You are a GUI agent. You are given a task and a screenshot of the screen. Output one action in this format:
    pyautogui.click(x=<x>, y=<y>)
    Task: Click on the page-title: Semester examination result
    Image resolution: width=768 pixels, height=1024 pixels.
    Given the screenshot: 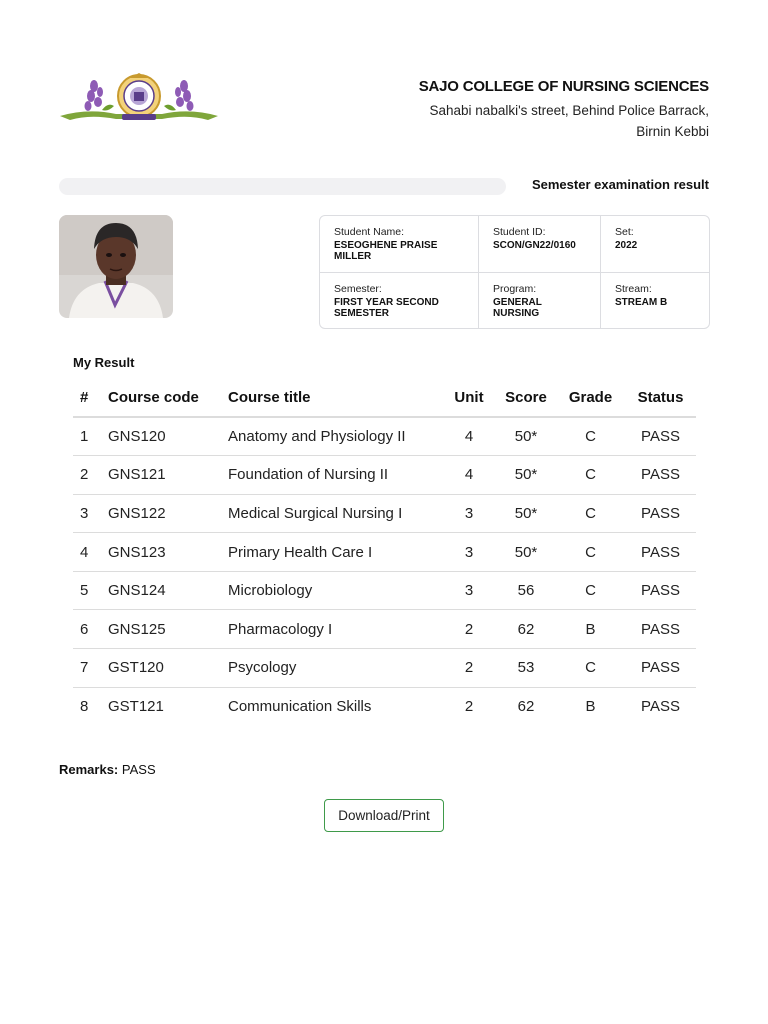 What is the action you would take?
    pyautogui.click(x=620, y=184)
    